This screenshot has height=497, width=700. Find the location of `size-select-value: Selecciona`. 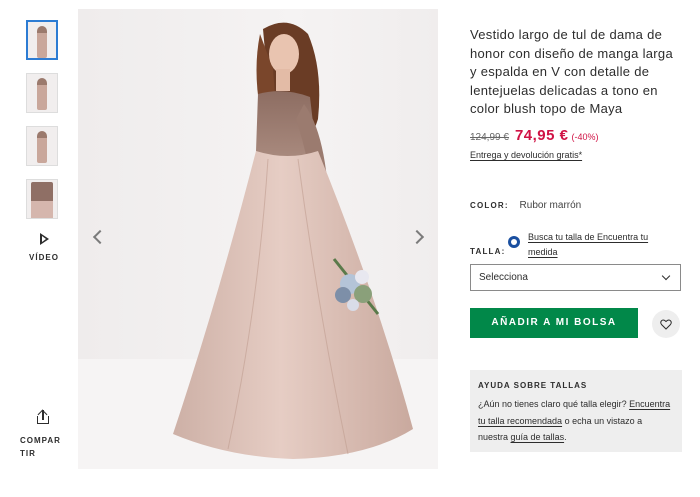

size-select-value: Selecciona is located at coordinates (503, 277).